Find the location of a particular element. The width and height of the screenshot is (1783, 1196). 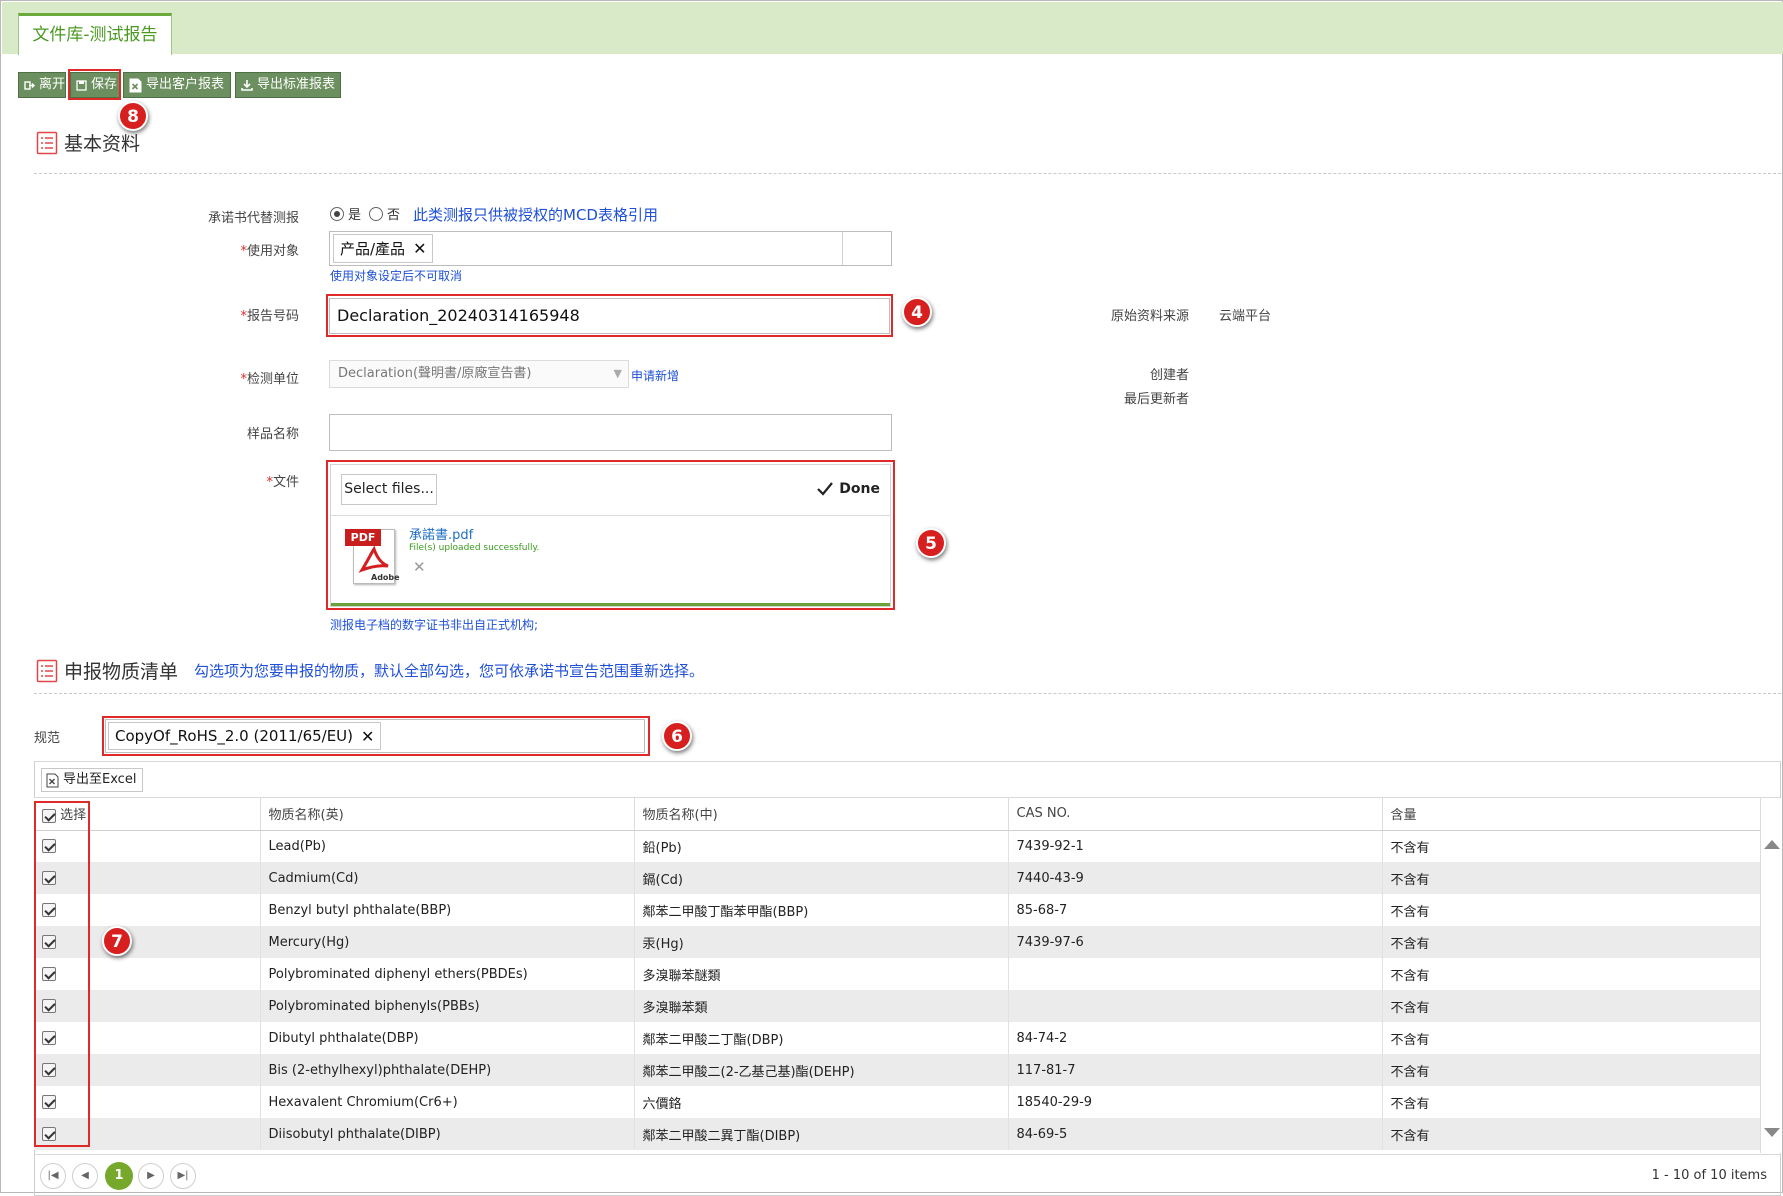

prev-page-icon: ◀ is located at coordinates (85, 1176).